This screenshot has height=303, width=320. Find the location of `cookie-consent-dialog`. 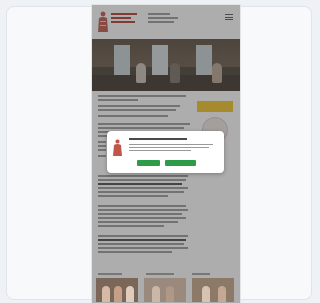

cookie-consent-dialog is located at coordinates (165, 152).